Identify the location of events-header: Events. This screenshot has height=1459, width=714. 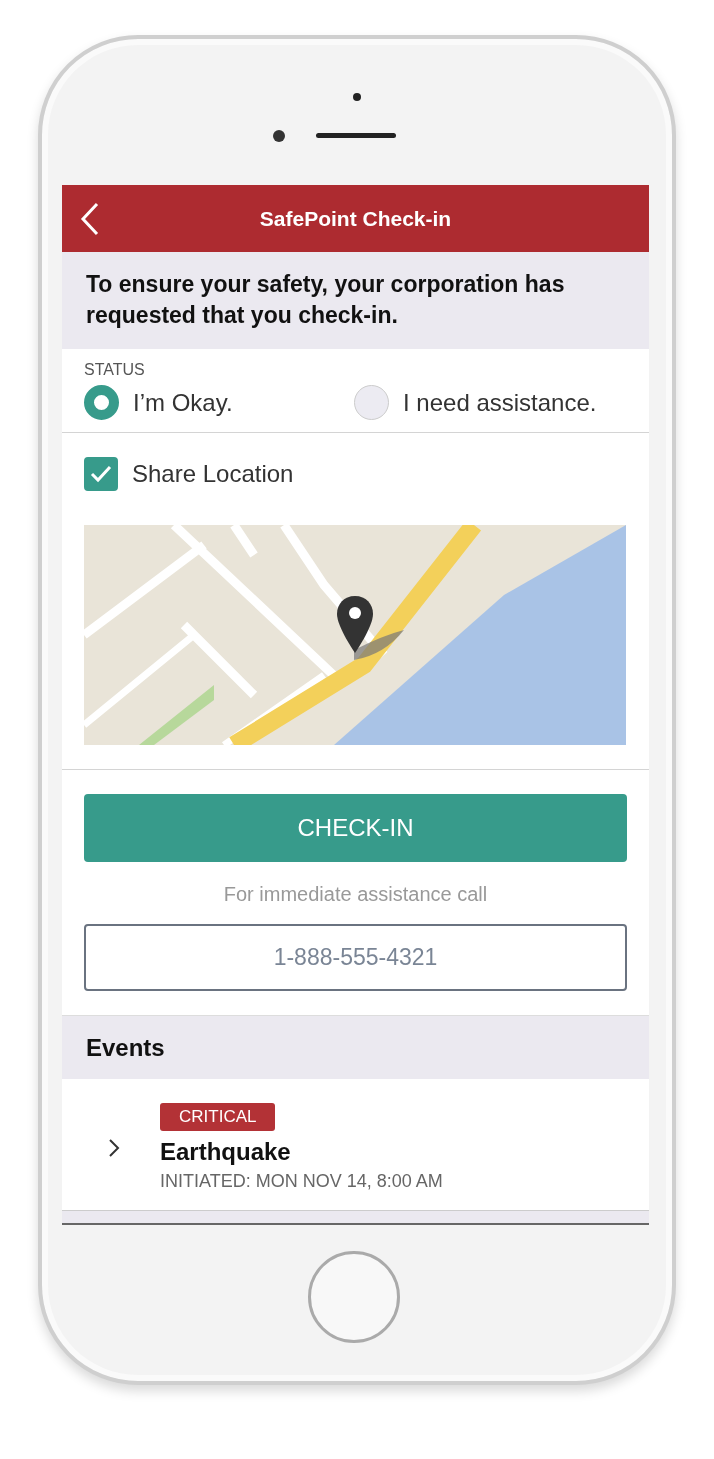
(355, 1047).